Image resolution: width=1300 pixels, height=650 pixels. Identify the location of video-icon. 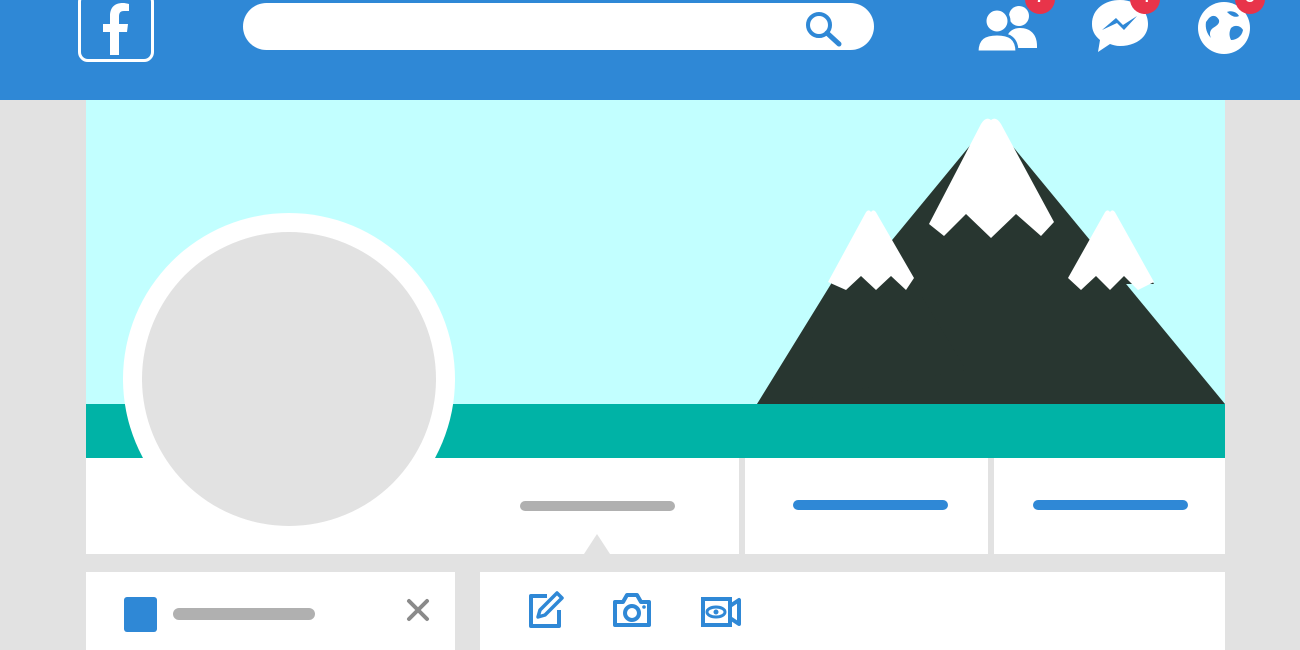
(721, 610).